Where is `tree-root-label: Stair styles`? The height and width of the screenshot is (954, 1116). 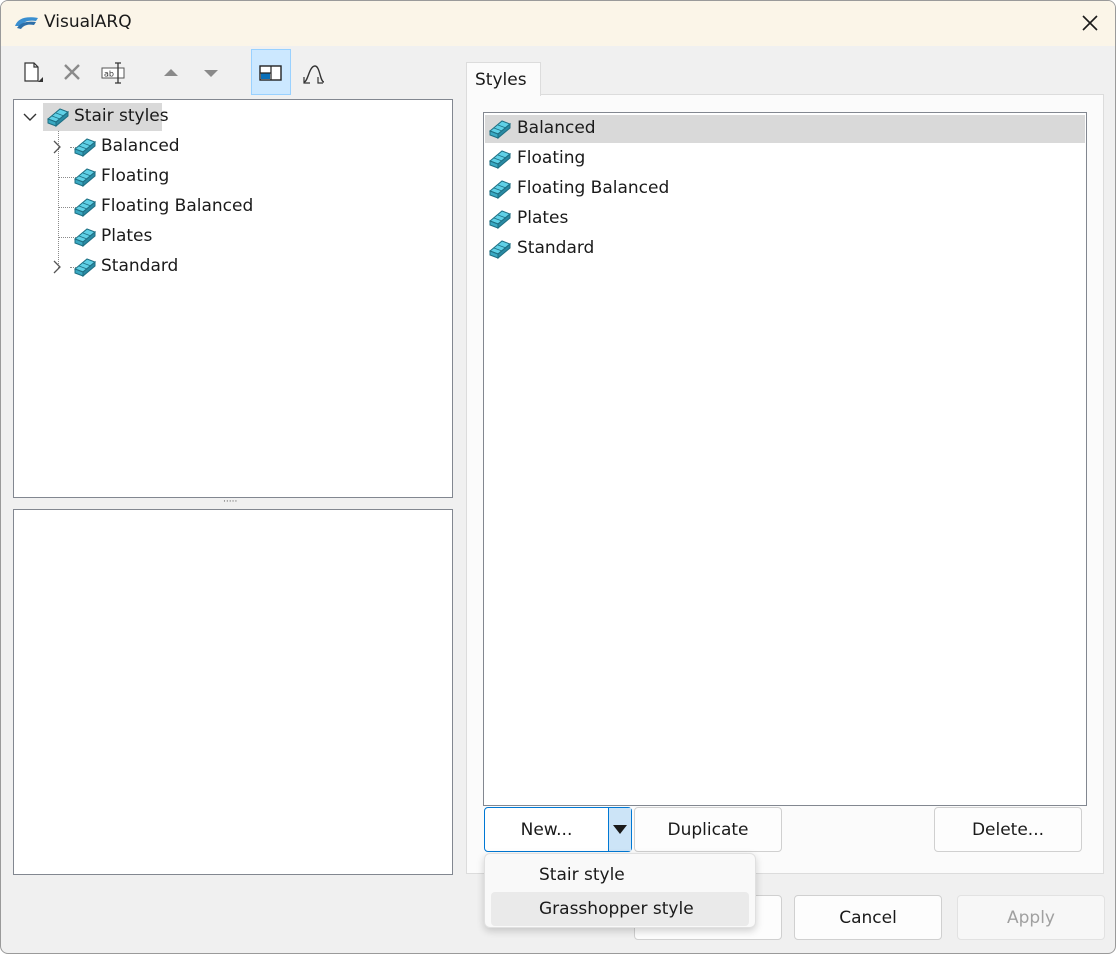
tree-root-label: Stair styles is located at coordinates (121, 116).